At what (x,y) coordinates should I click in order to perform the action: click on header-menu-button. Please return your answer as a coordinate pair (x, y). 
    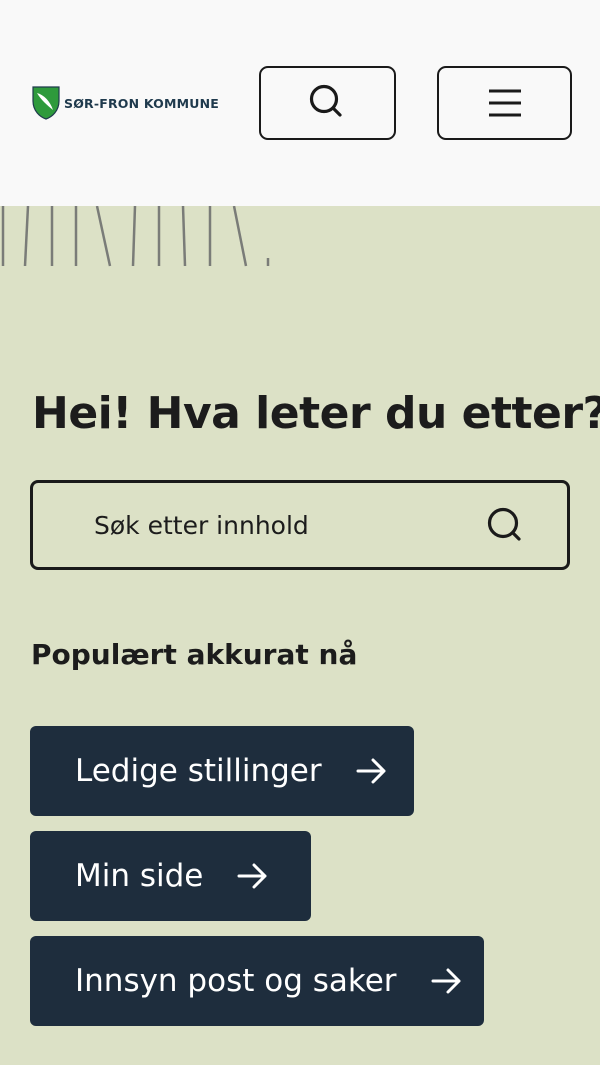
    Looking at the image, I should click on (504, 103).